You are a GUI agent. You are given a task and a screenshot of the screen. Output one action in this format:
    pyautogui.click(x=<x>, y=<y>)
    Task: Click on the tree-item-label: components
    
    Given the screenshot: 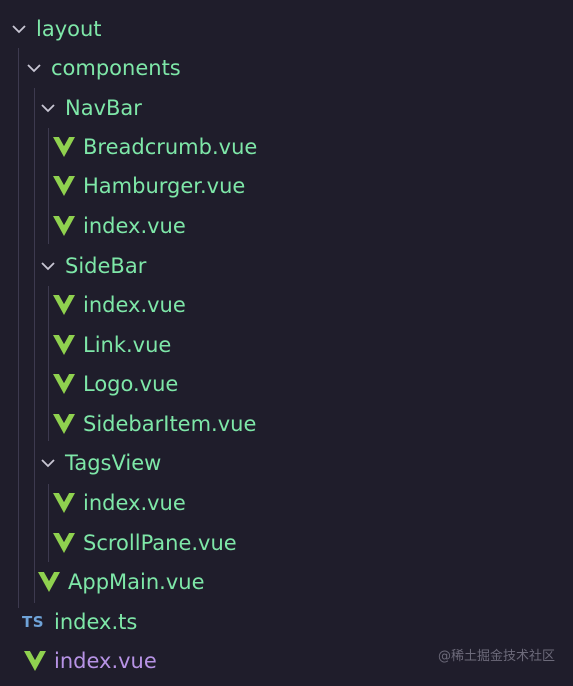 What is the action you would take?
    pyautogui.click(x=116, y=67)
    